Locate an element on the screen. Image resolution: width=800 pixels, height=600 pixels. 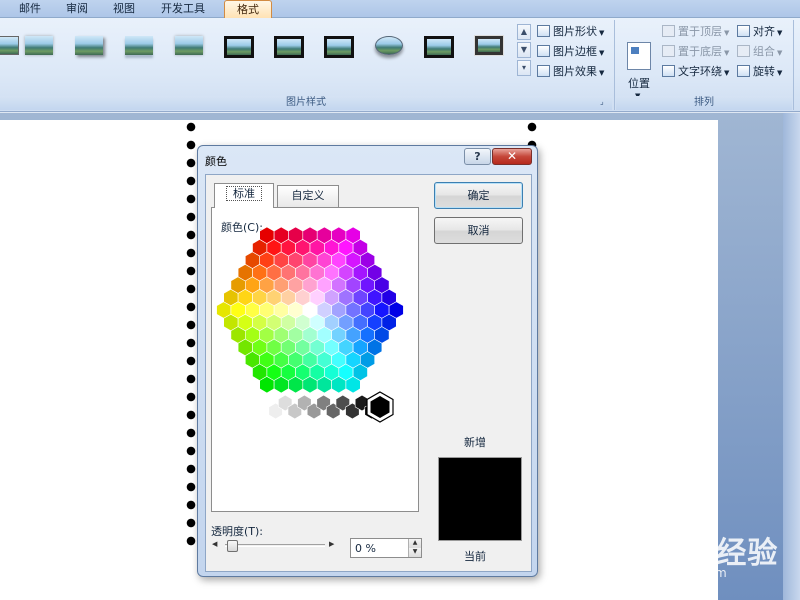
picture-shape-icon is located at coordinates (543, 31).